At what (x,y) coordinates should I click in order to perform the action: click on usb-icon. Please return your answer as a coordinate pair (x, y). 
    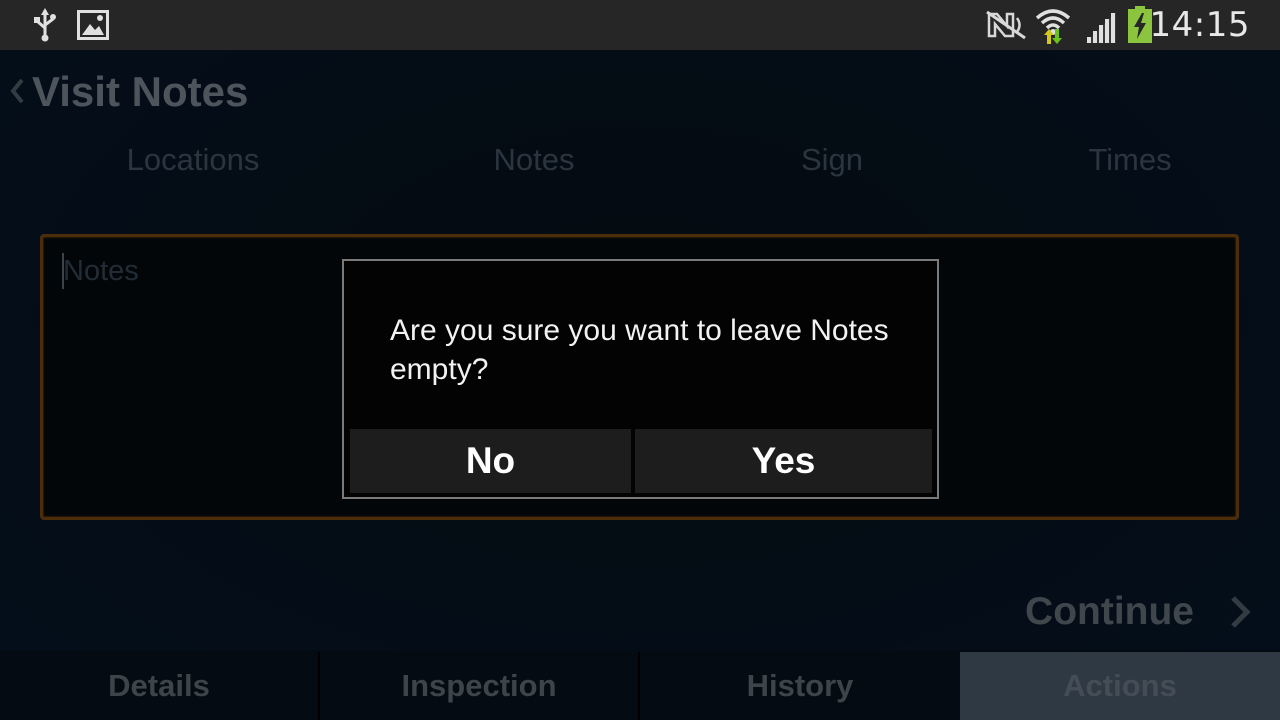
    Looking at the image, I should click on (45, 27).